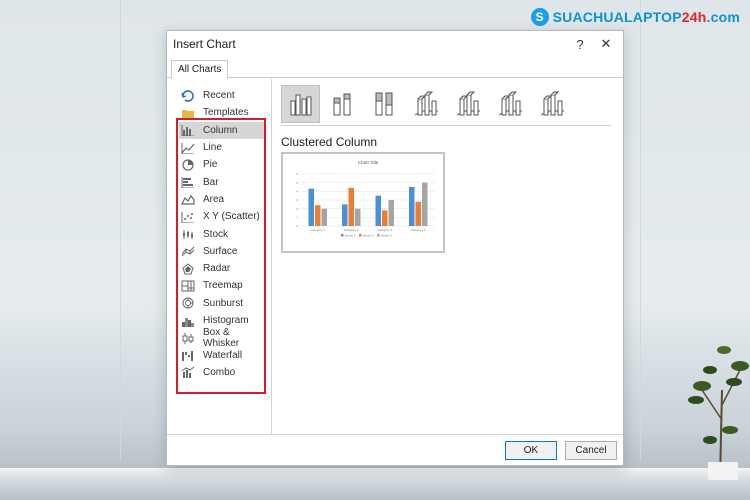  What do you see at coordinates (219, 96) in the screenshot?
I see `chart-type-label: Recent` at bounding box center [219, 96].